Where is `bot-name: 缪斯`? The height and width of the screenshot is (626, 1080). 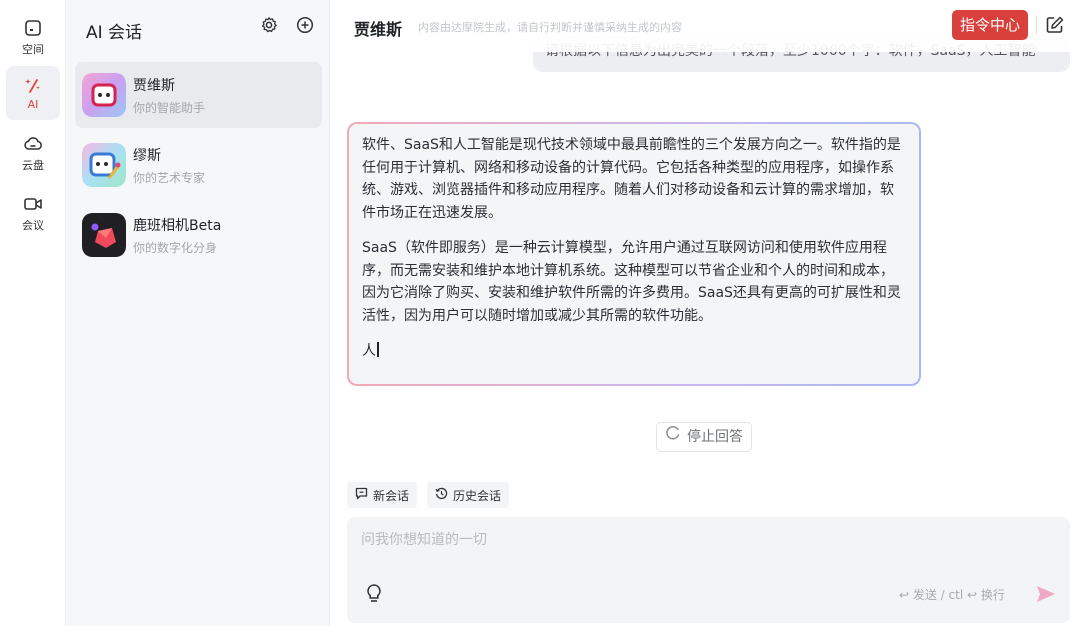 bot-name: 缪斯 is located at coordinates (147, 156).